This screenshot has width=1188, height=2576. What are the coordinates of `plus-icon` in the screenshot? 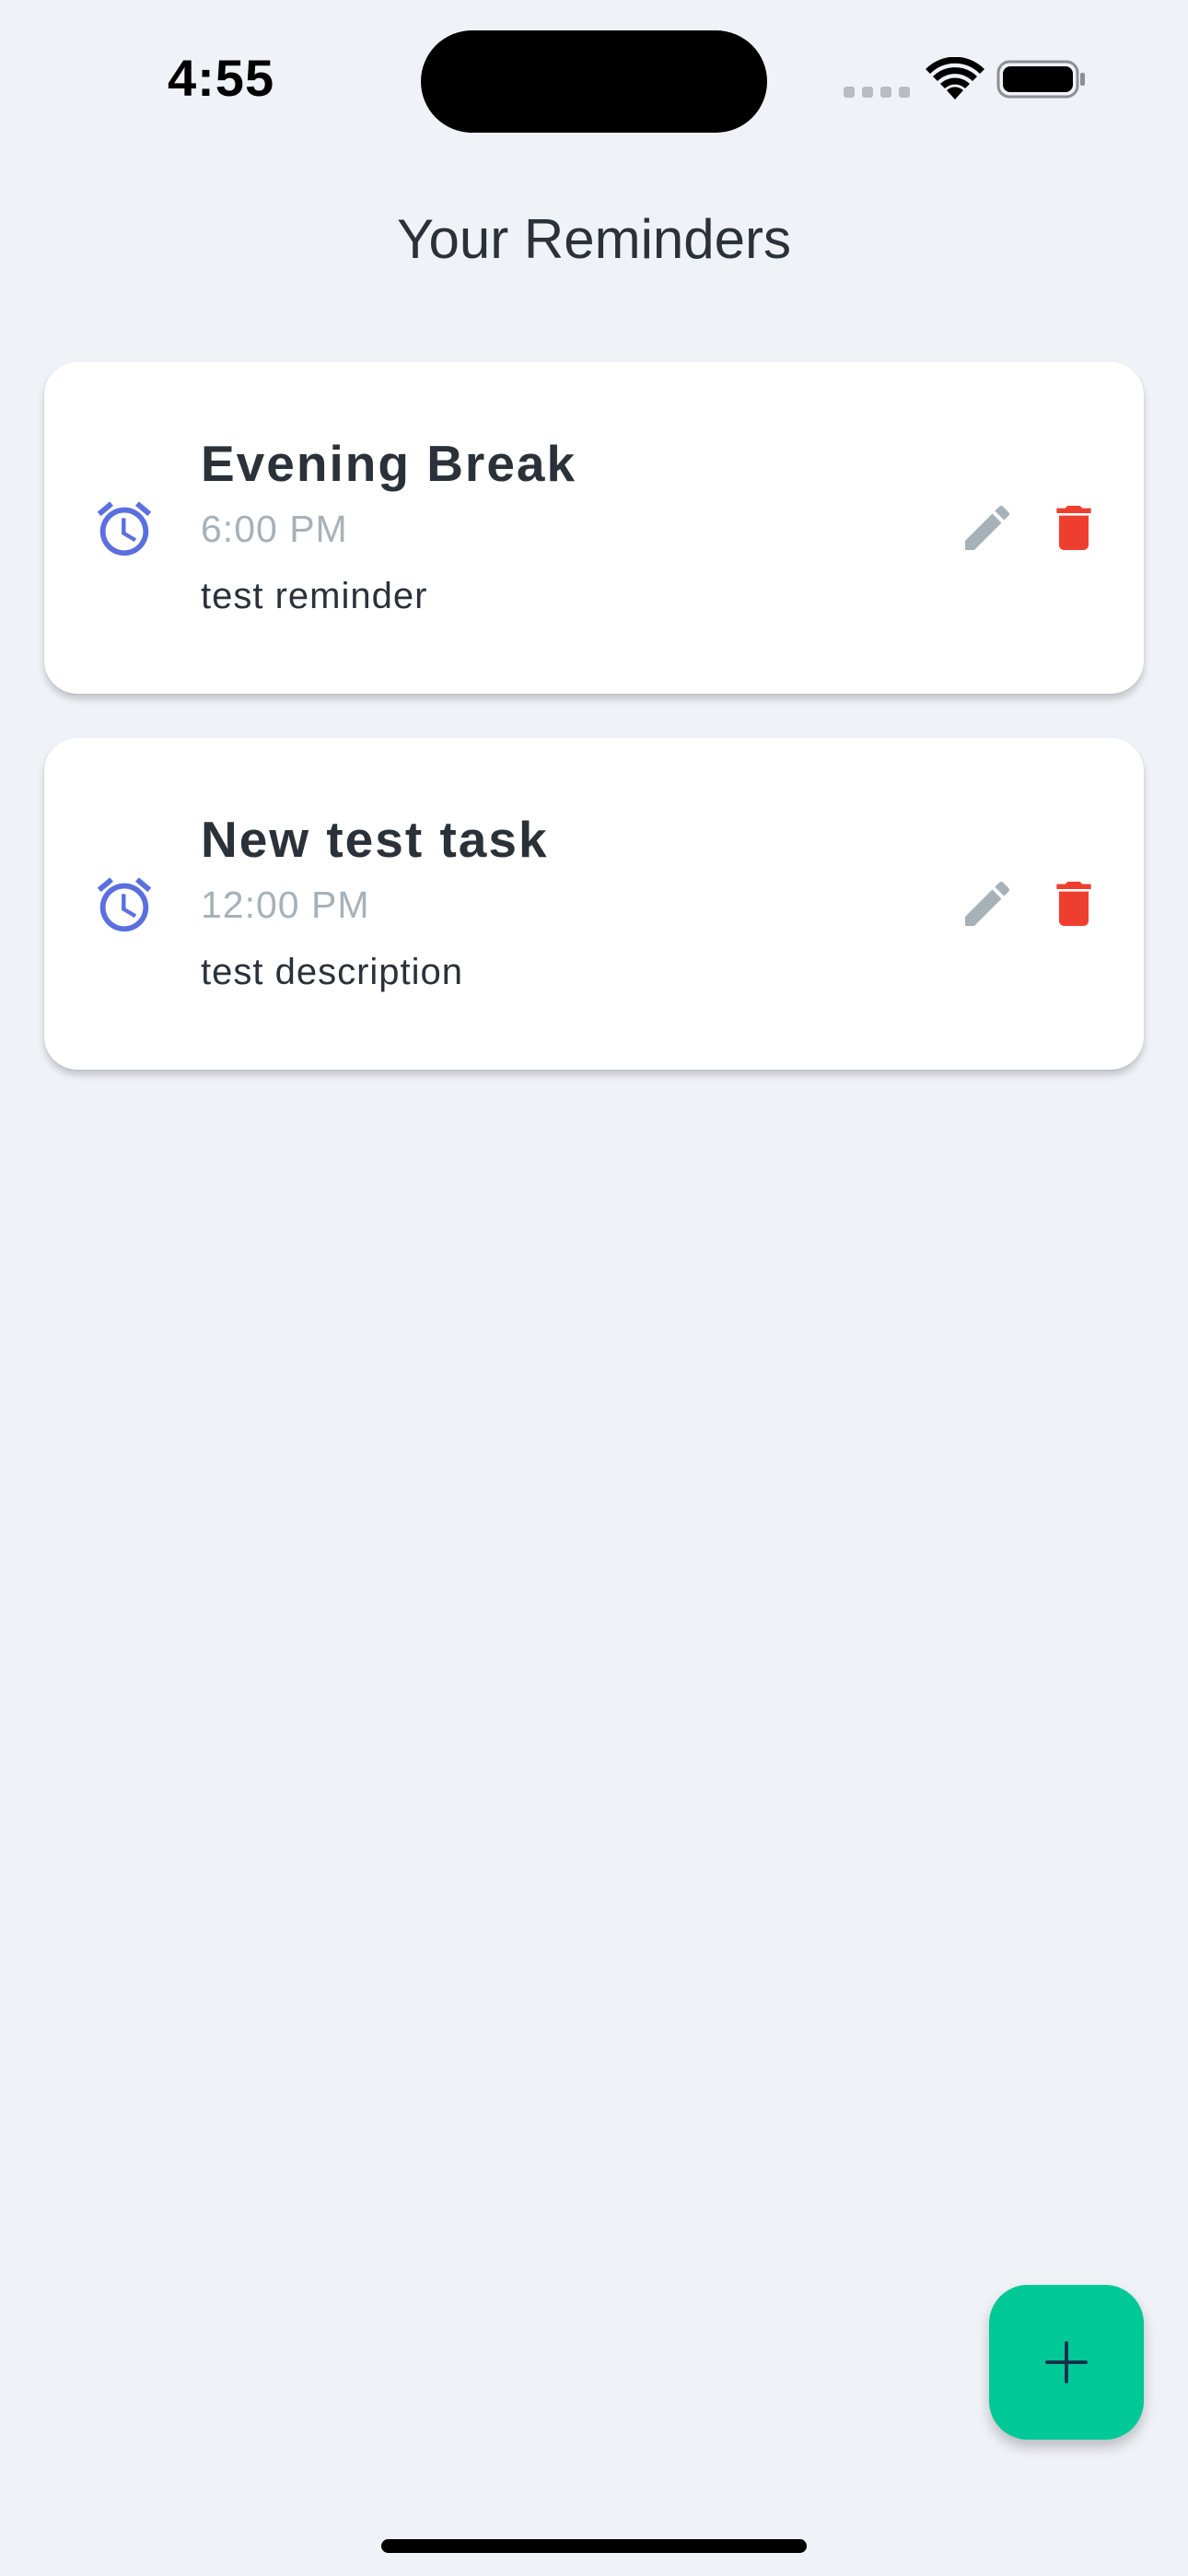 It's located at (1066, 2362).